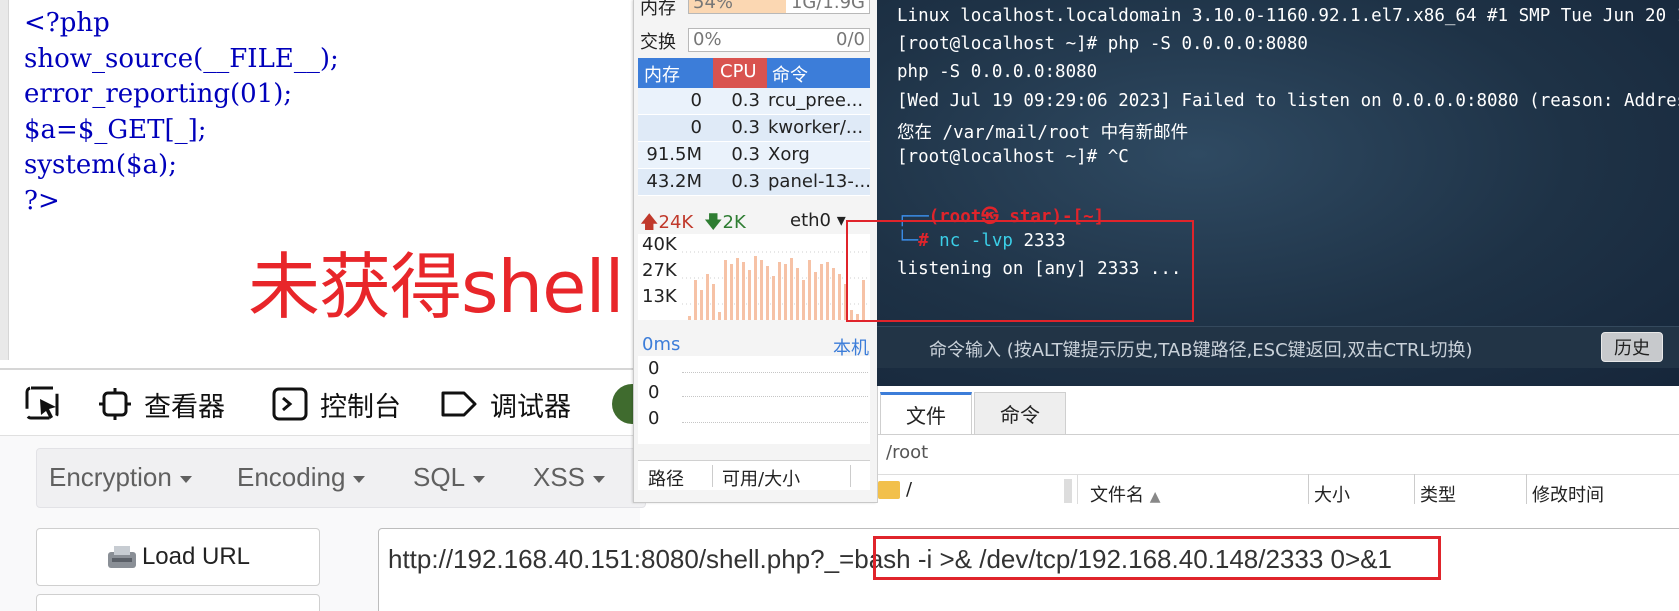 This screenshot has width=1679, height=611. Describe the element at coordinates (674, 181) in the screenshot. I see `proc-mem: 43.2M` at that location.